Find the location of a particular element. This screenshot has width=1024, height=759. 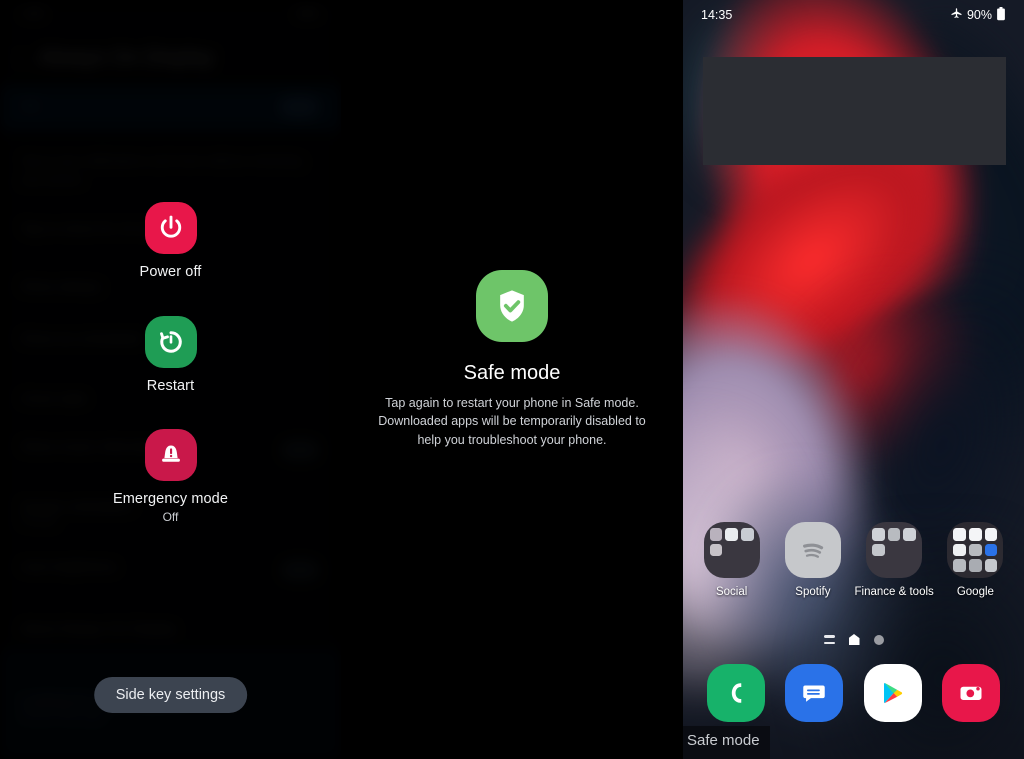

restart-label: Restart is located at coordinates (170, 386).